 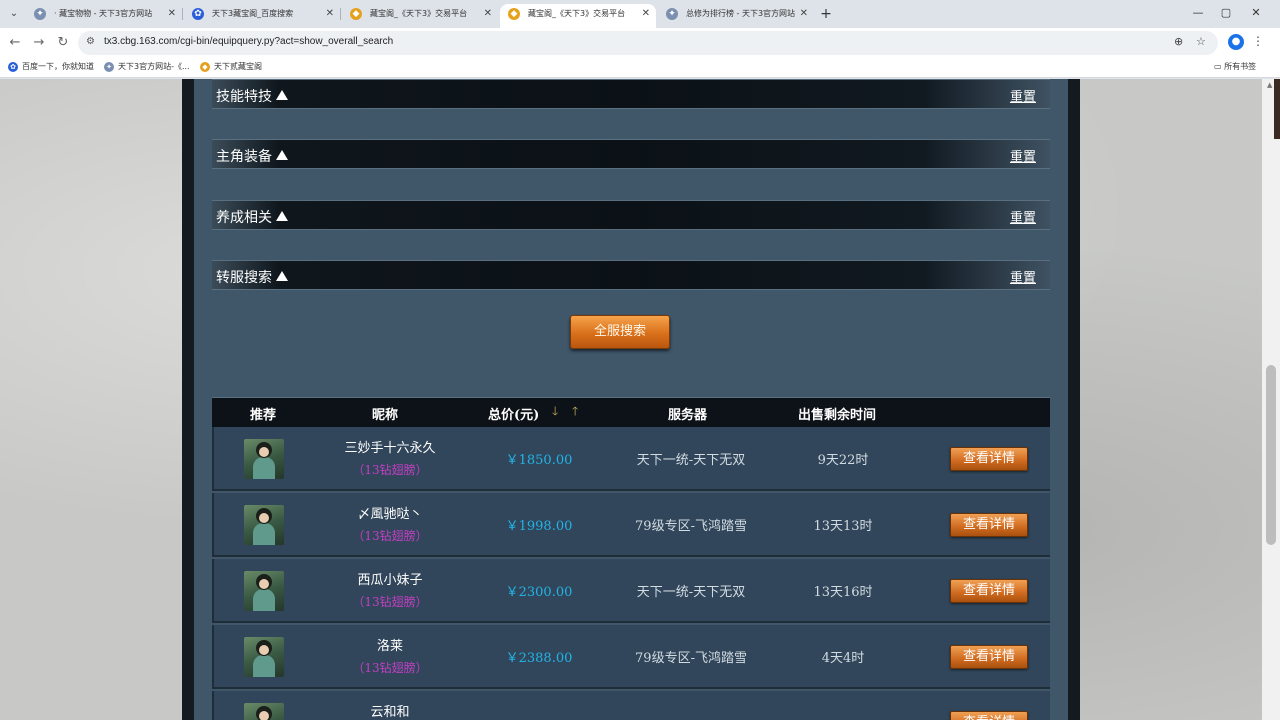 What do you see at coordinates (1256, 13) in the screenshot?
I see `close-window-icon: ✕` at bounding box center [1256, 13].